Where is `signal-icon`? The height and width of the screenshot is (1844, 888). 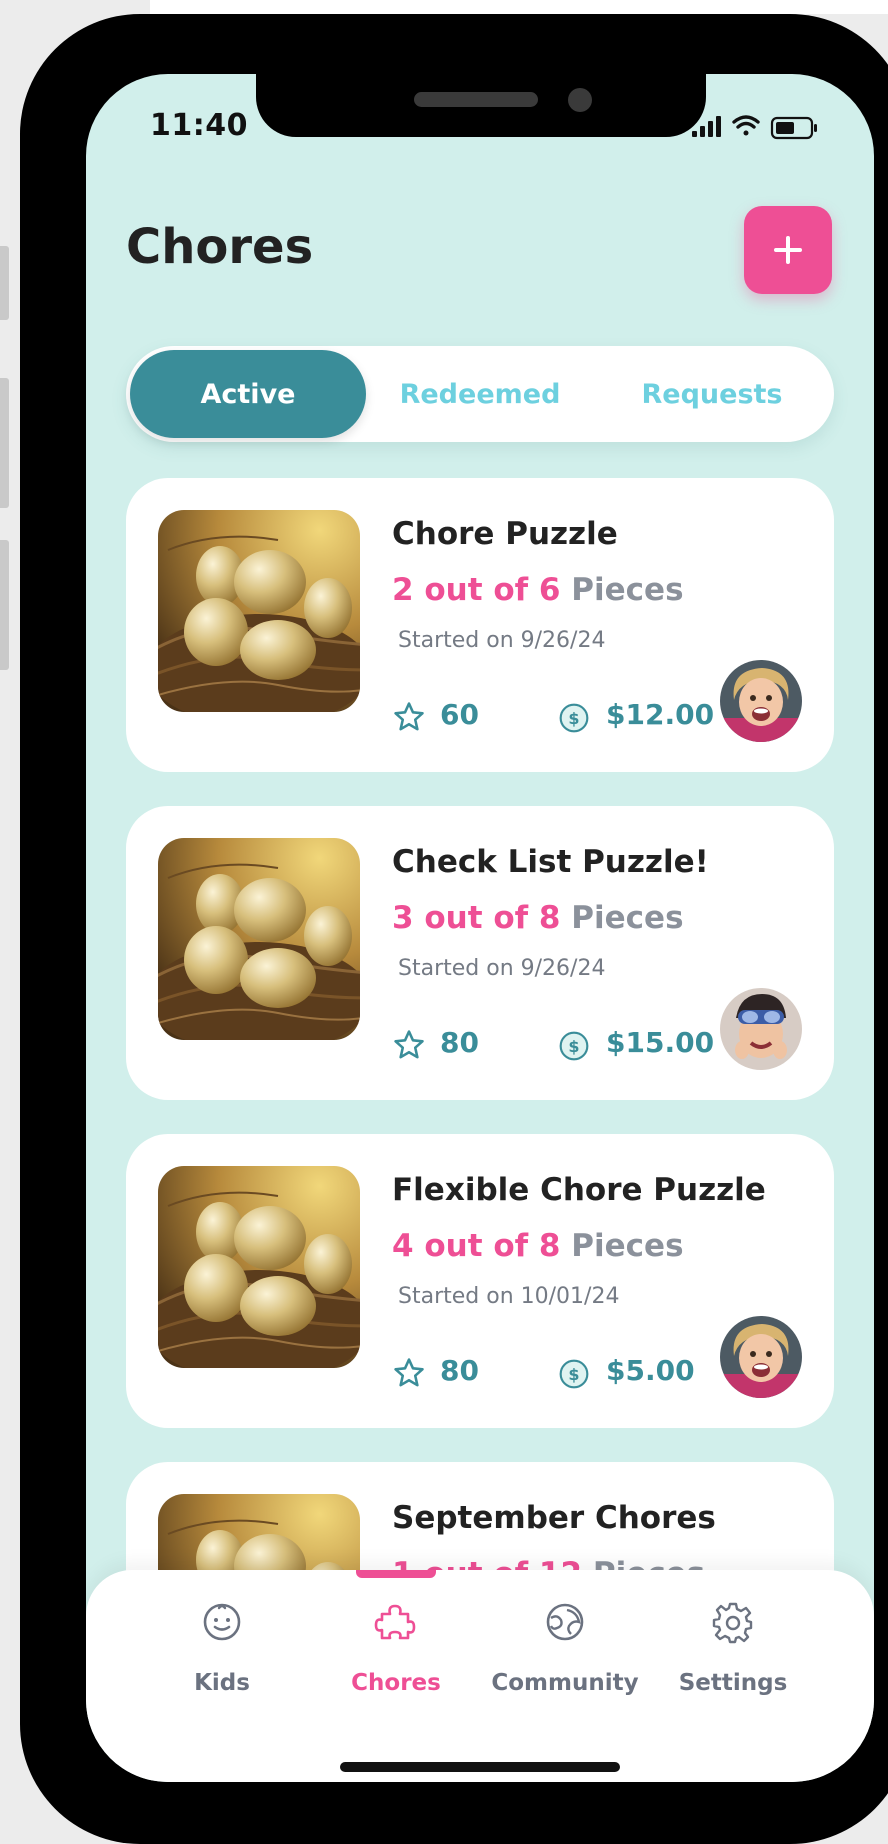 signal-icon is located at coordinates (706, 126).